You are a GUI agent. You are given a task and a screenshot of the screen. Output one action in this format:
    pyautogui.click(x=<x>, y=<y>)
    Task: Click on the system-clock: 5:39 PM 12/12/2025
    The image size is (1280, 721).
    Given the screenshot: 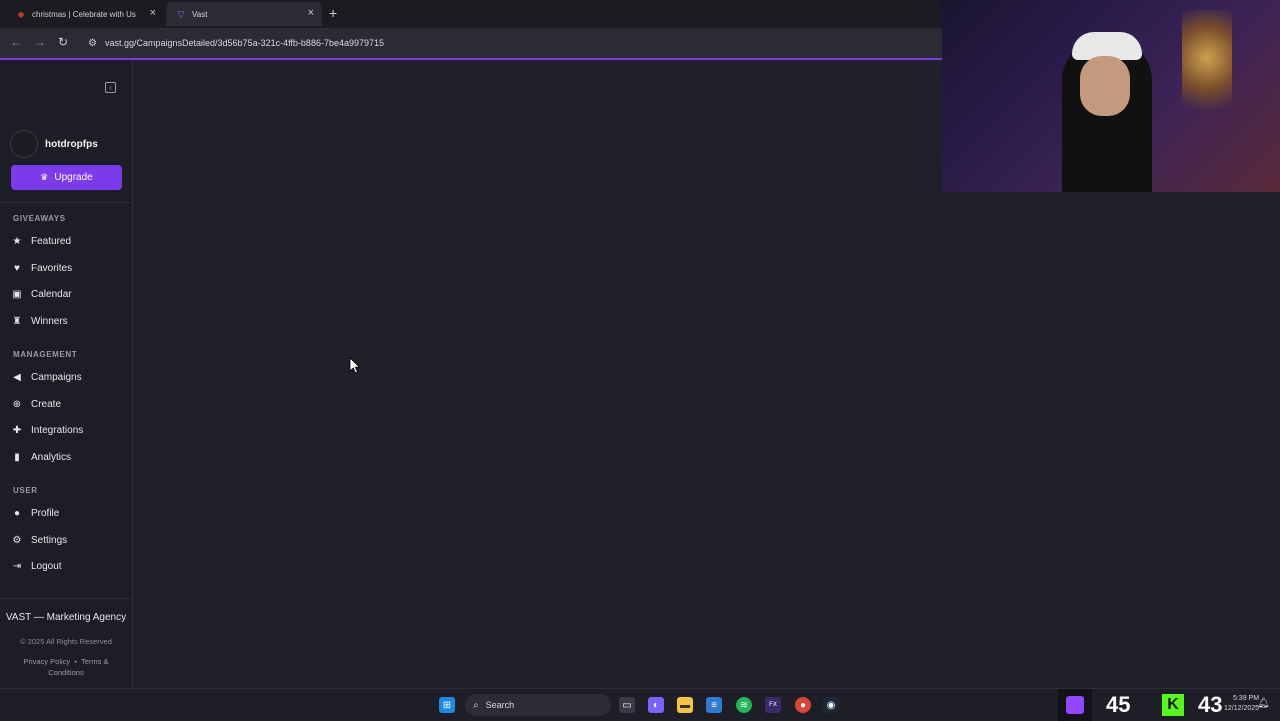 What is the action you would take?
    pyautogui.click(x=1241, y=704)
    